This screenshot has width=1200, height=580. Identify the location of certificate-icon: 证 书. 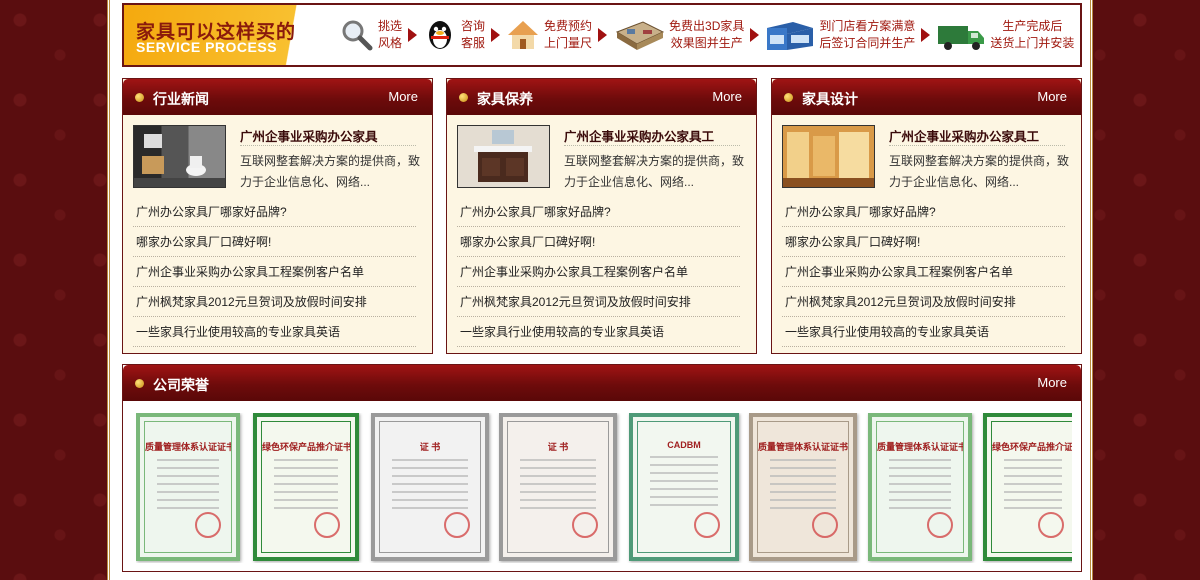
(430, 487).